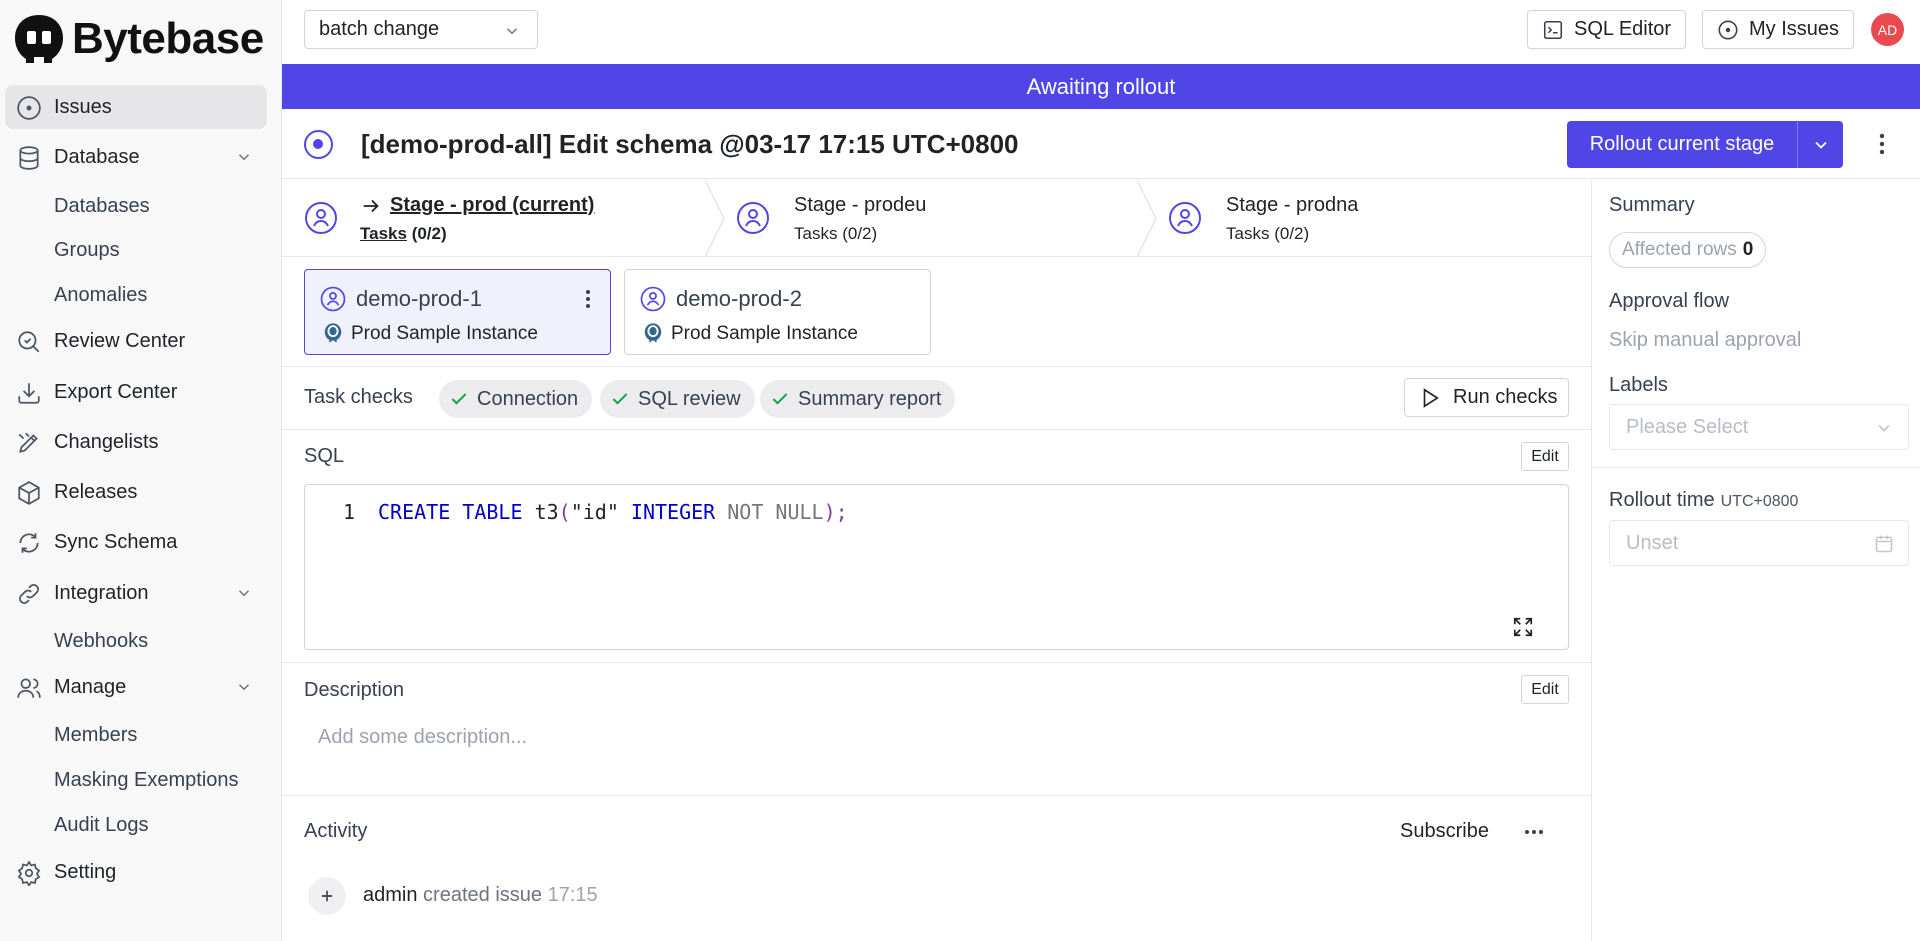  I want to click on activity-entry: admin created issue 17:15, so click(480, 895).